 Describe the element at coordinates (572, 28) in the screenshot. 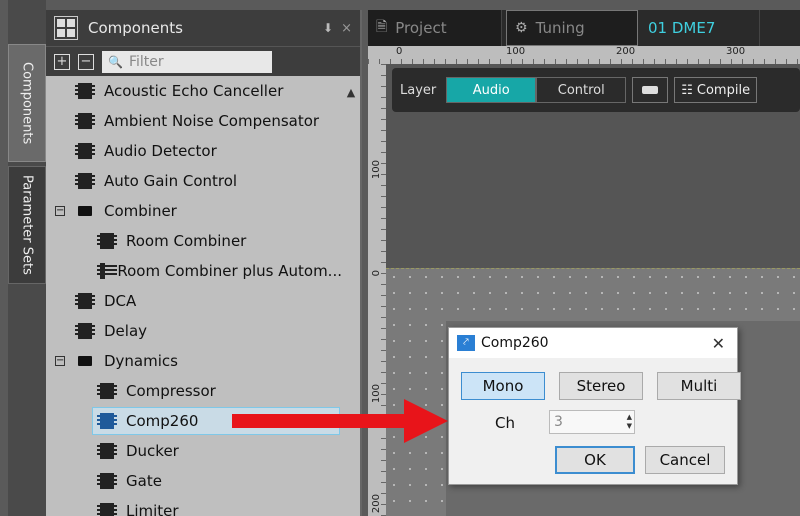

I see `tab-tuning: ⚙ Tuning` at that location.